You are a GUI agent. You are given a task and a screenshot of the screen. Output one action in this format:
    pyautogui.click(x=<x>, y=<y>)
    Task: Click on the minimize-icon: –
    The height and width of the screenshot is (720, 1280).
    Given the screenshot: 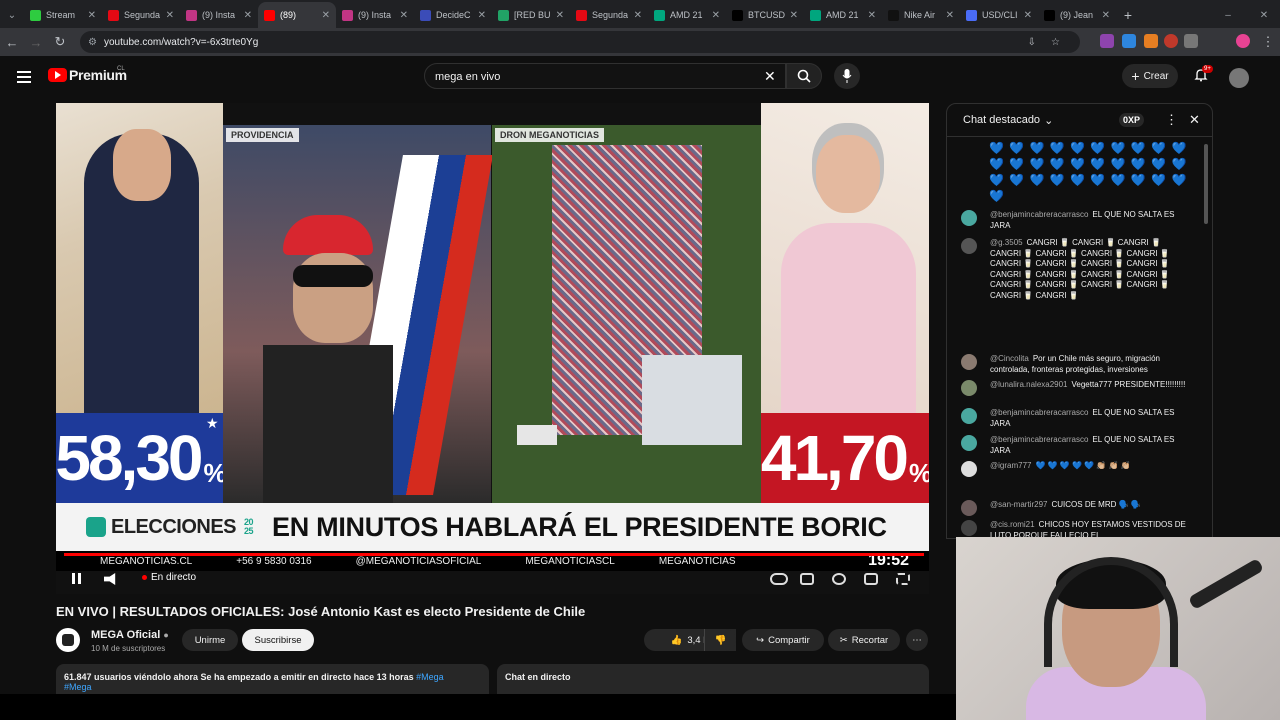 What is the action you would take?
    pyautogui.click(x=1228, y=15)
    